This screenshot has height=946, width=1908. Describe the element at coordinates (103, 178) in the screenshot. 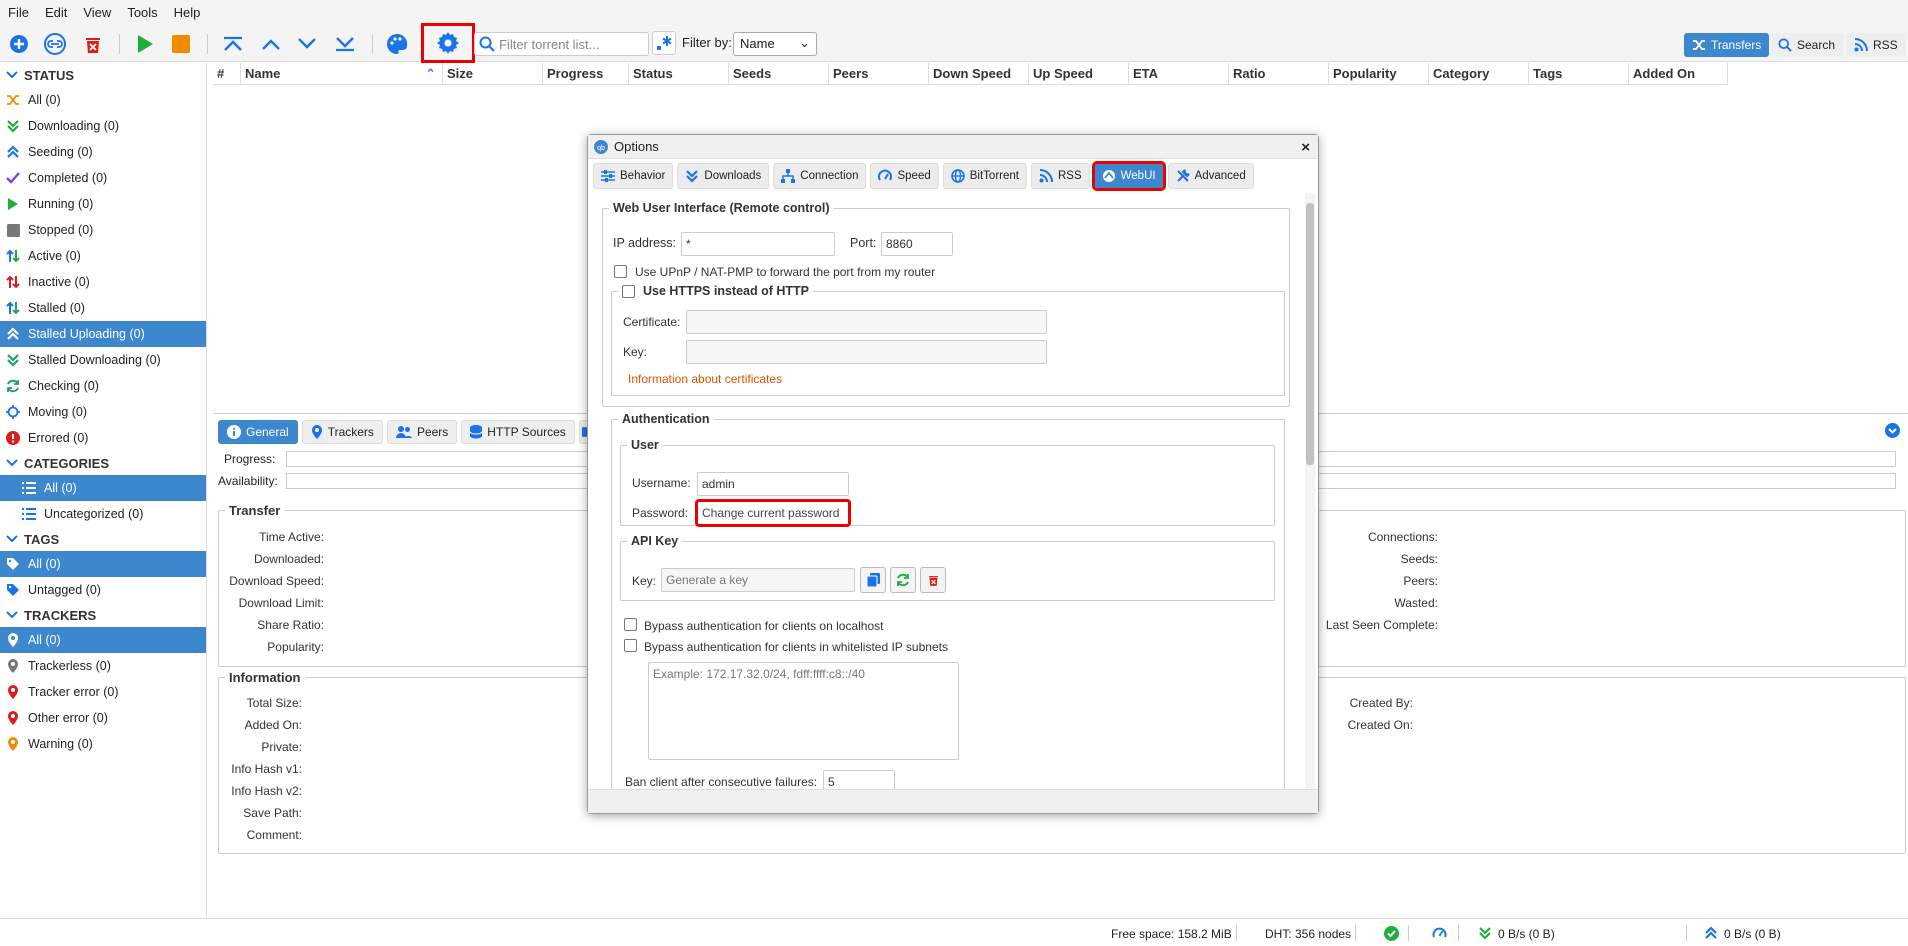

I see `status-completed: Completed (0)` at that location.